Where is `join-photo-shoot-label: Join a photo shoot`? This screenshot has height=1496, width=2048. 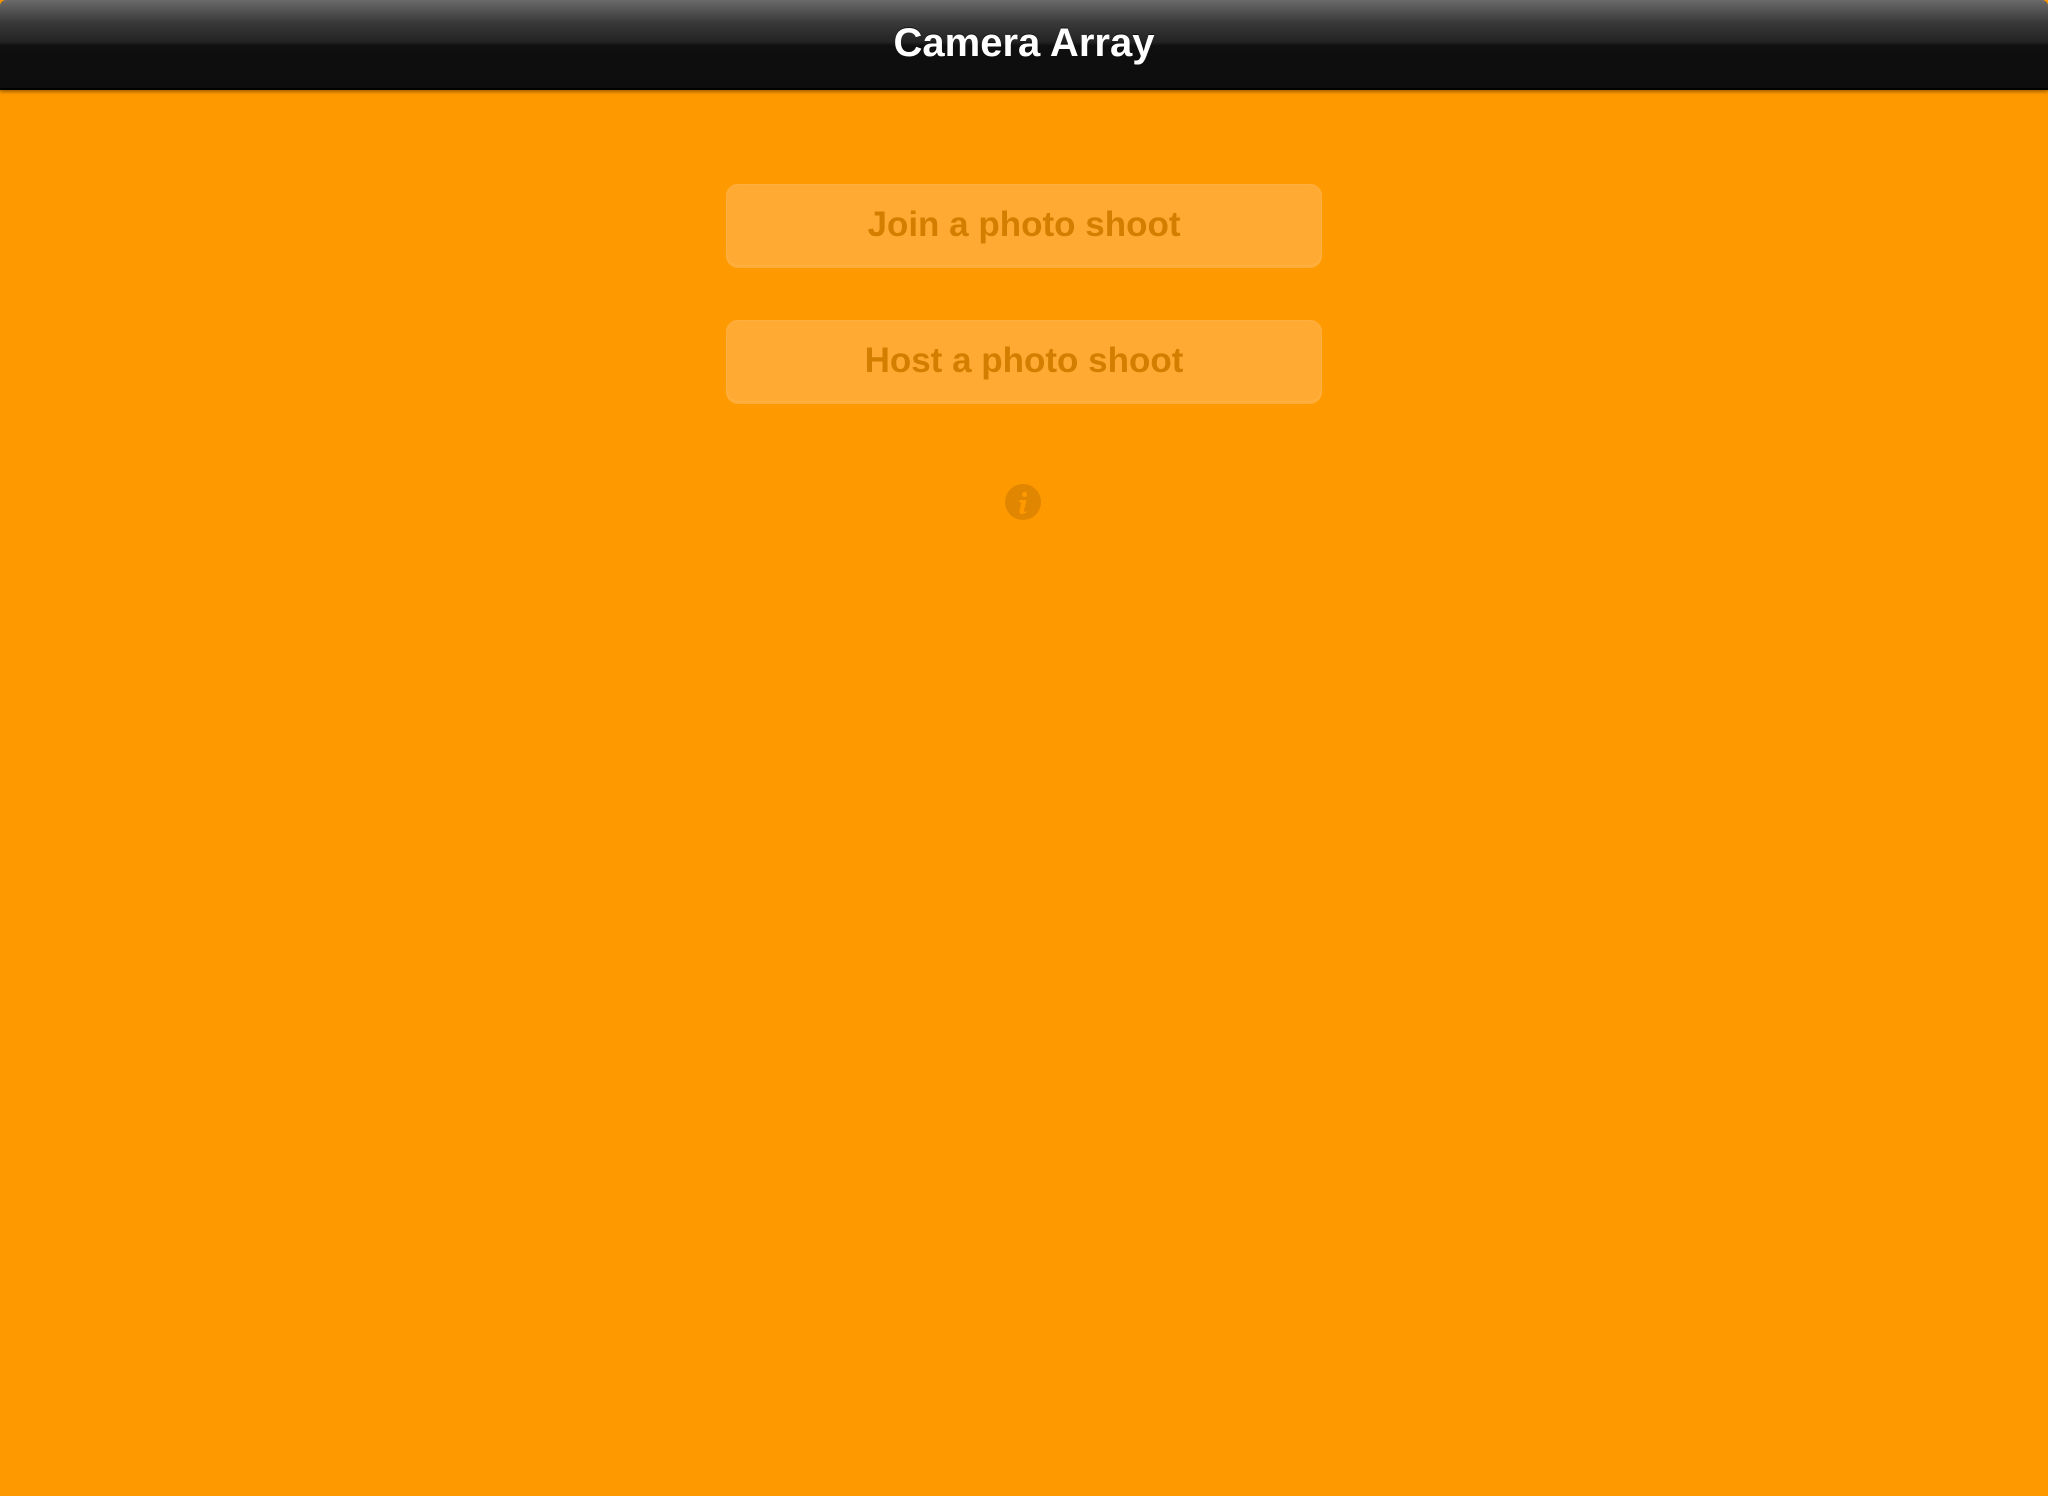
join-photo-shoot-label: Join a photo shoot is located at coordinates (1024, 224).